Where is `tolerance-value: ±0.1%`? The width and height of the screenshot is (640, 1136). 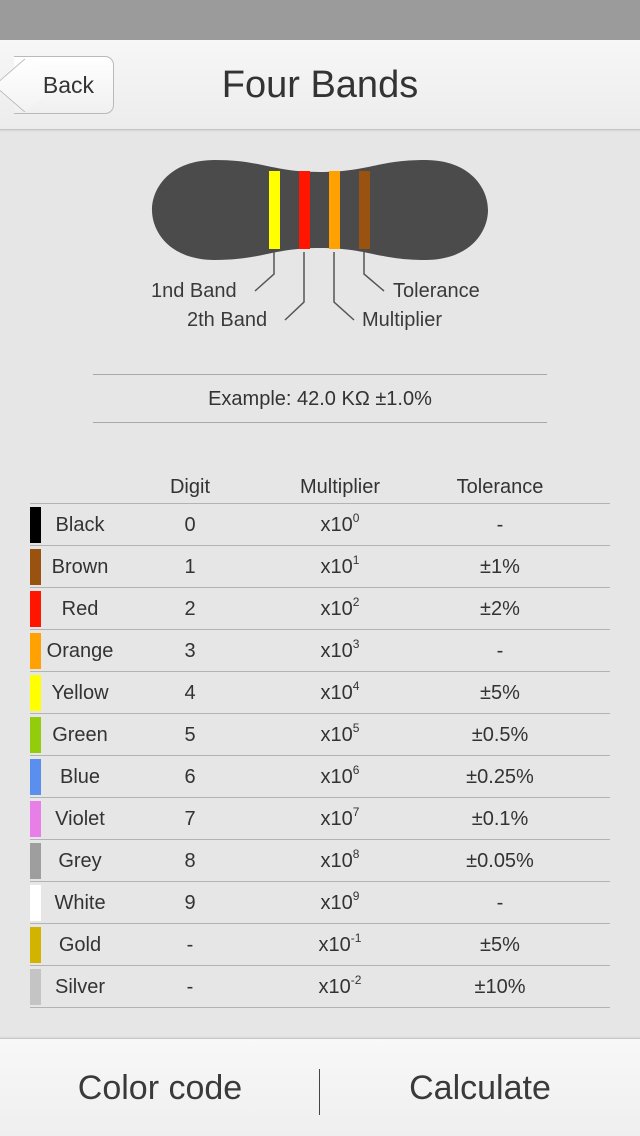 tolerance-value: ±0.1% is located at coordinates (500, 819).